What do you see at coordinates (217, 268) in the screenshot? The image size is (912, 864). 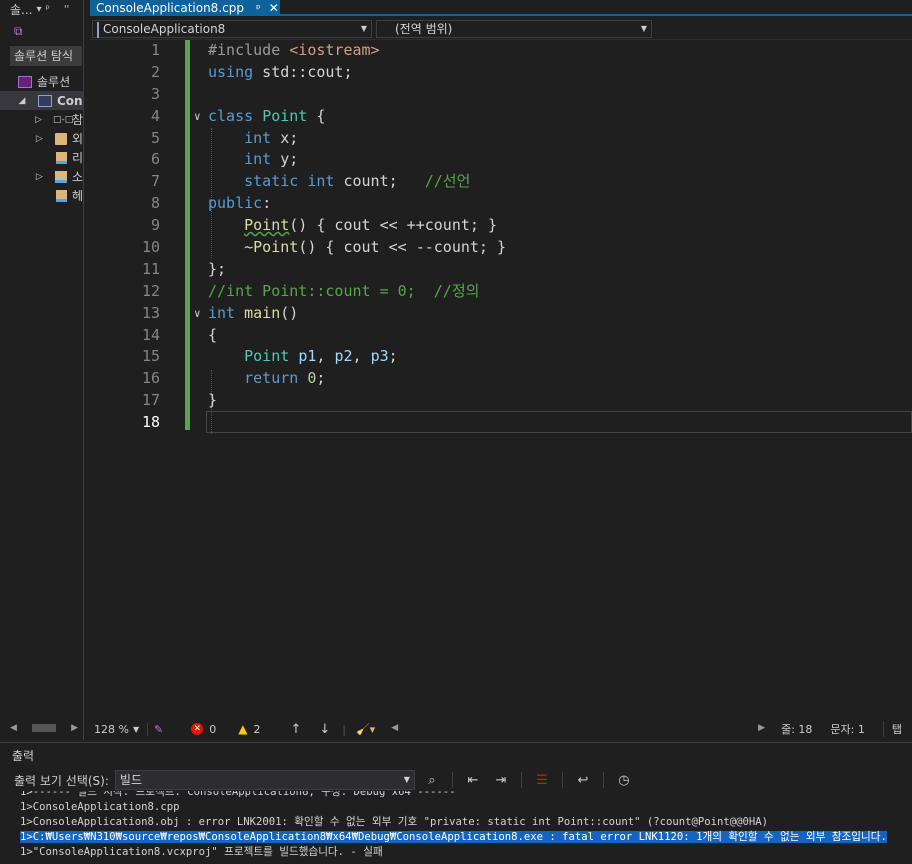 I see `code-text-span: };` at bounding box center [217, 268].